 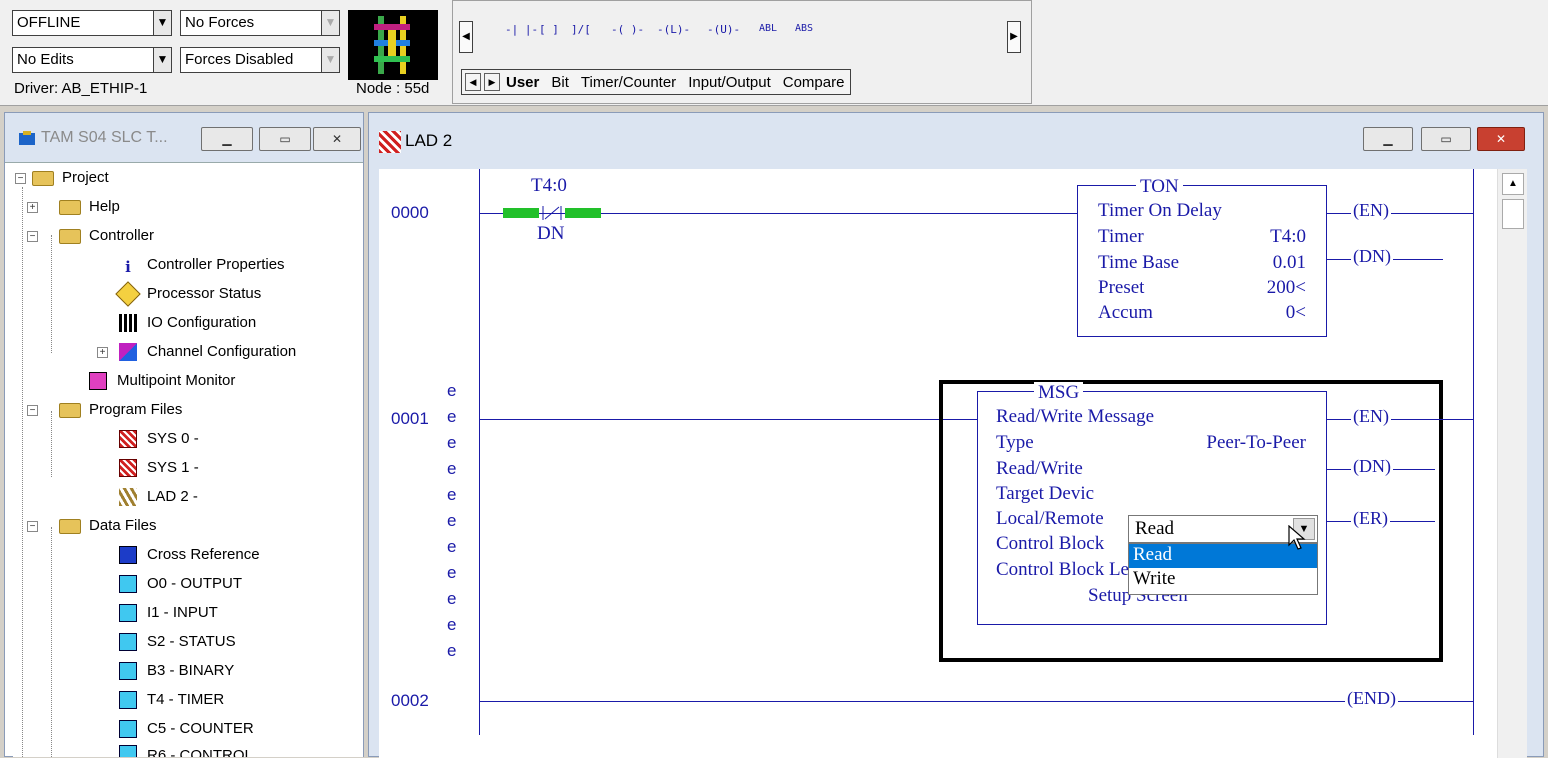 I want to click on tree-item-multipoint-monitor: Multipoint Monitor, so click(x=162, y=381).